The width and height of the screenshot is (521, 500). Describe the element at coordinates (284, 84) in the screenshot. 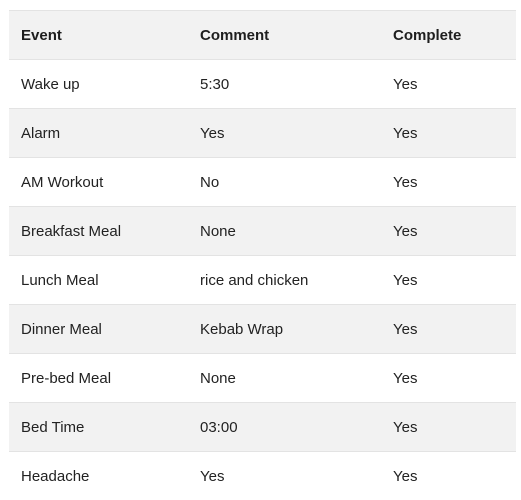

I see `cell-comment: 5:30` at that location.